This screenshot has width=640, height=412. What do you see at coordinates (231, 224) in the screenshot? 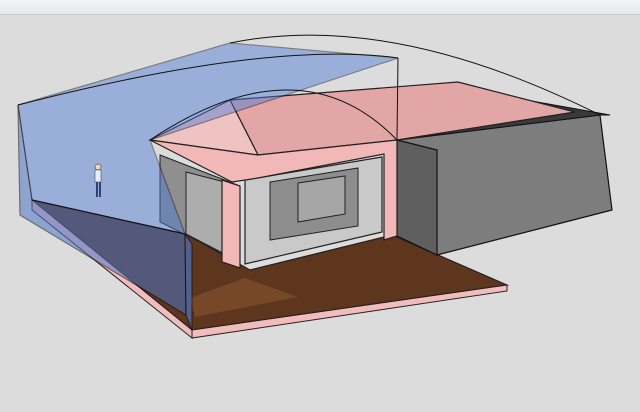
I see `pink-column` at bounding box center [231, 224].